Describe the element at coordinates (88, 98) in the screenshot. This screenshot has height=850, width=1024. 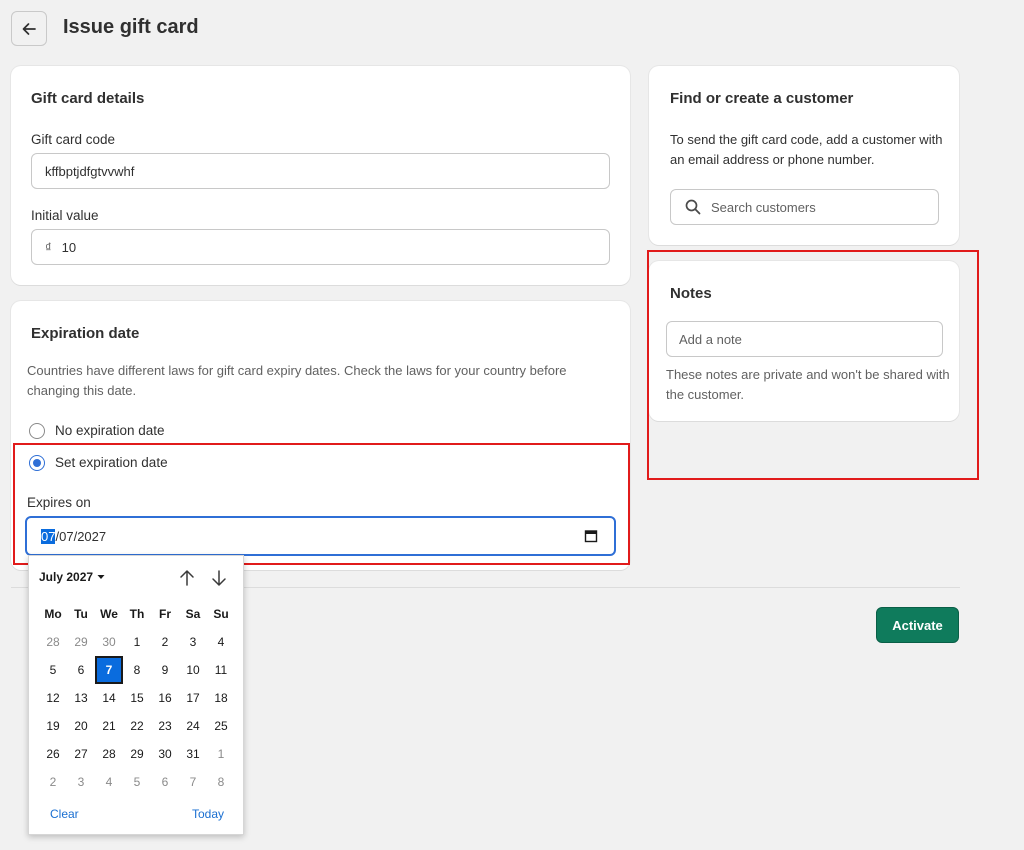
I see `gift-card-details-title: Gift card details` at that location.